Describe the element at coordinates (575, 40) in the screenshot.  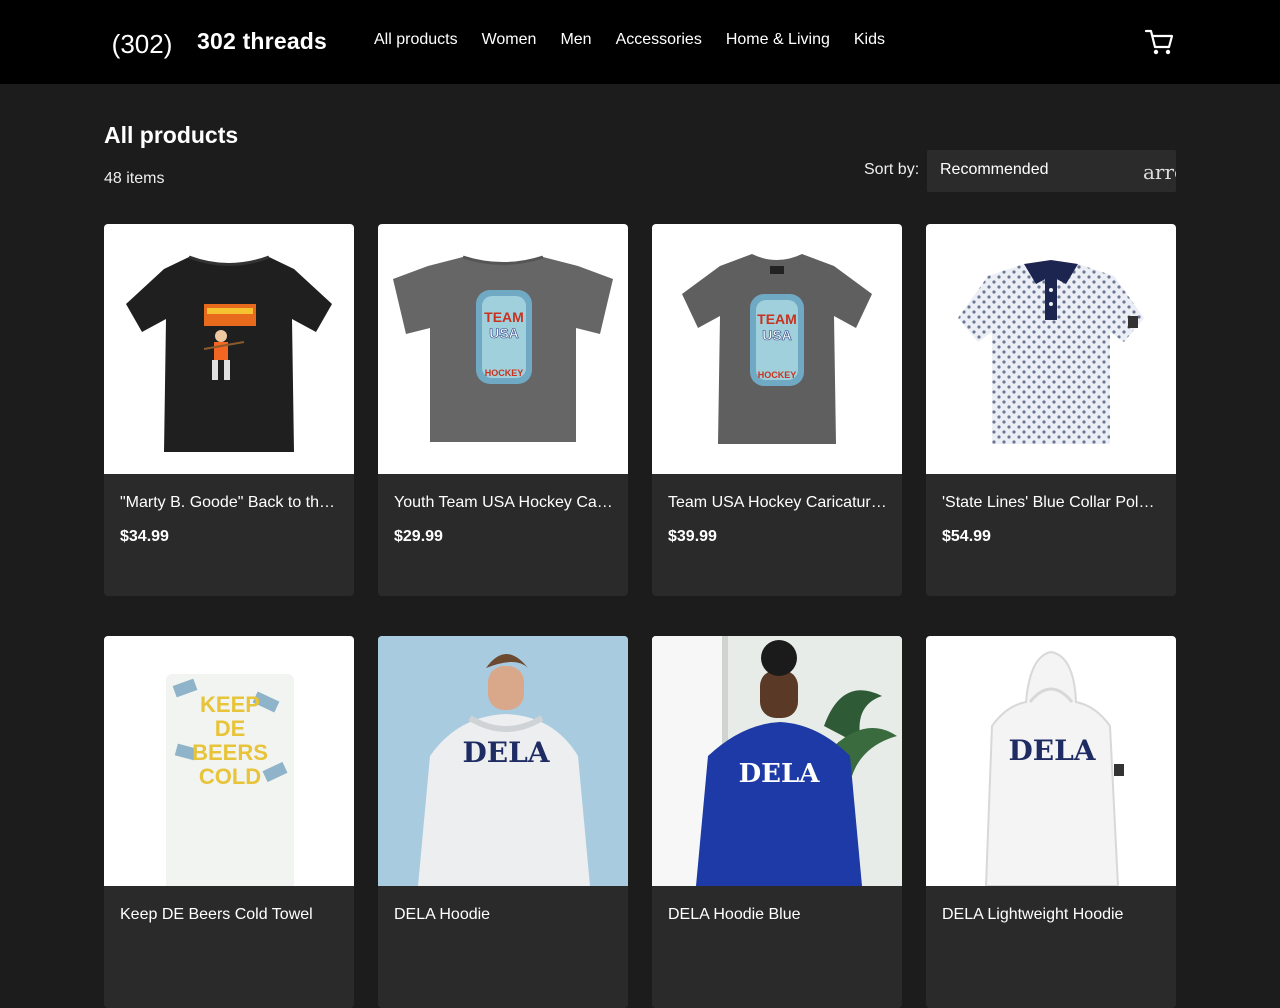
I see `nav-men: Men` at that location.